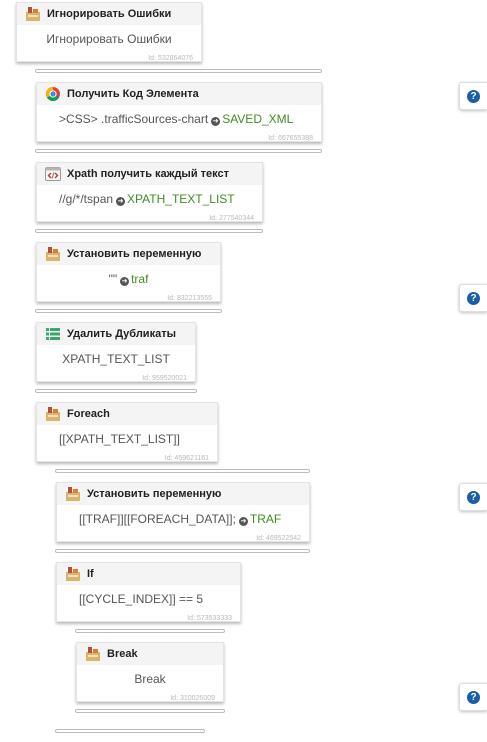 The width and height of the screenshot is (487, 742). I want to click on block-title: Break, so click(122, 654).